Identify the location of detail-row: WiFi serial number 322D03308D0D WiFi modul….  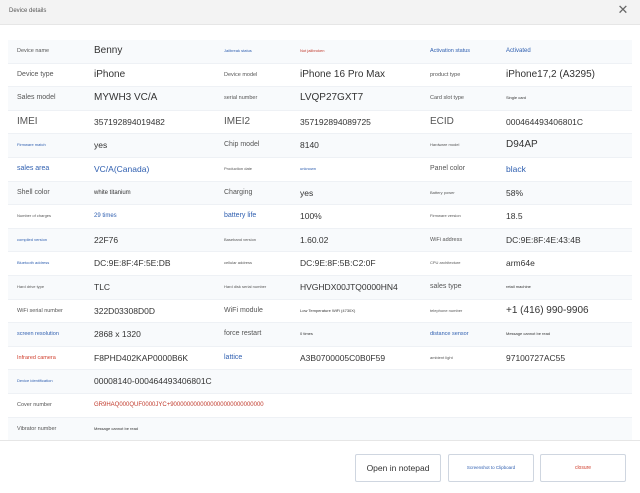
(320, 312).